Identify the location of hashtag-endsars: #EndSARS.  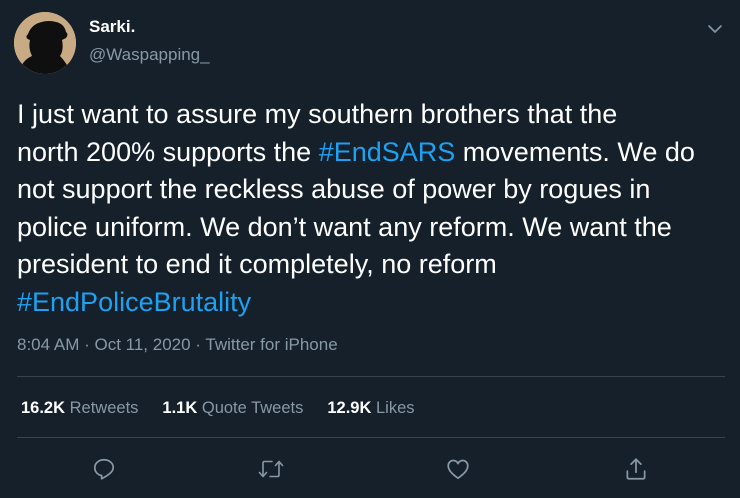
(387, 152).